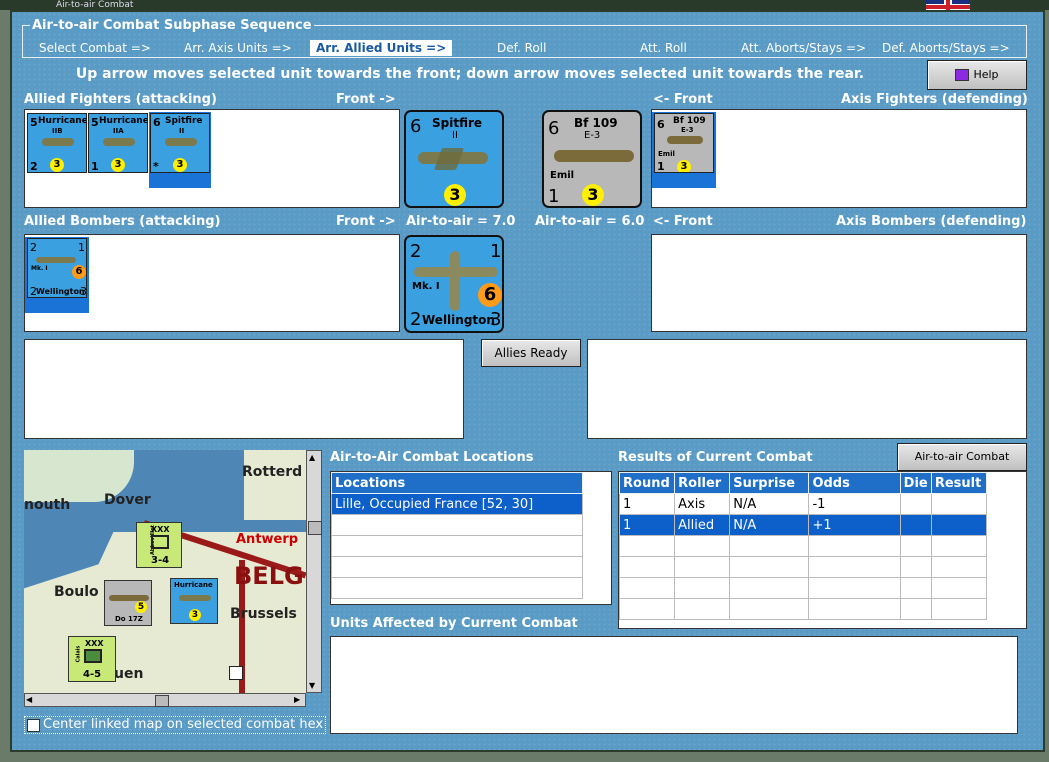 This screenshot has width=1049, height=762. What do you see at coordinates (263, 614) in the screenshot?
I see `map-city-brussels: Brussels` at bounding box center [263, 614].